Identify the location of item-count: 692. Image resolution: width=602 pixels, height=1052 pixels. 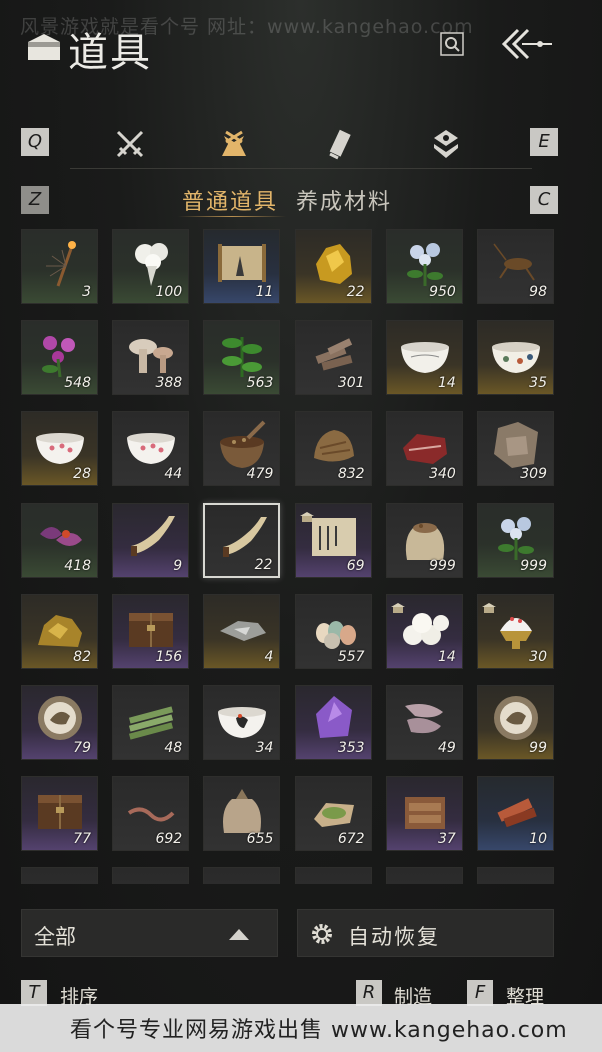
(169, 839).